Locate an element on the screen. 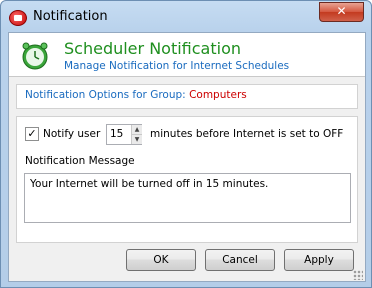 Image resolution: width=372 pixels, height=288 pixels. notify-user-label: Notify user is located at coordinates (71, 134).